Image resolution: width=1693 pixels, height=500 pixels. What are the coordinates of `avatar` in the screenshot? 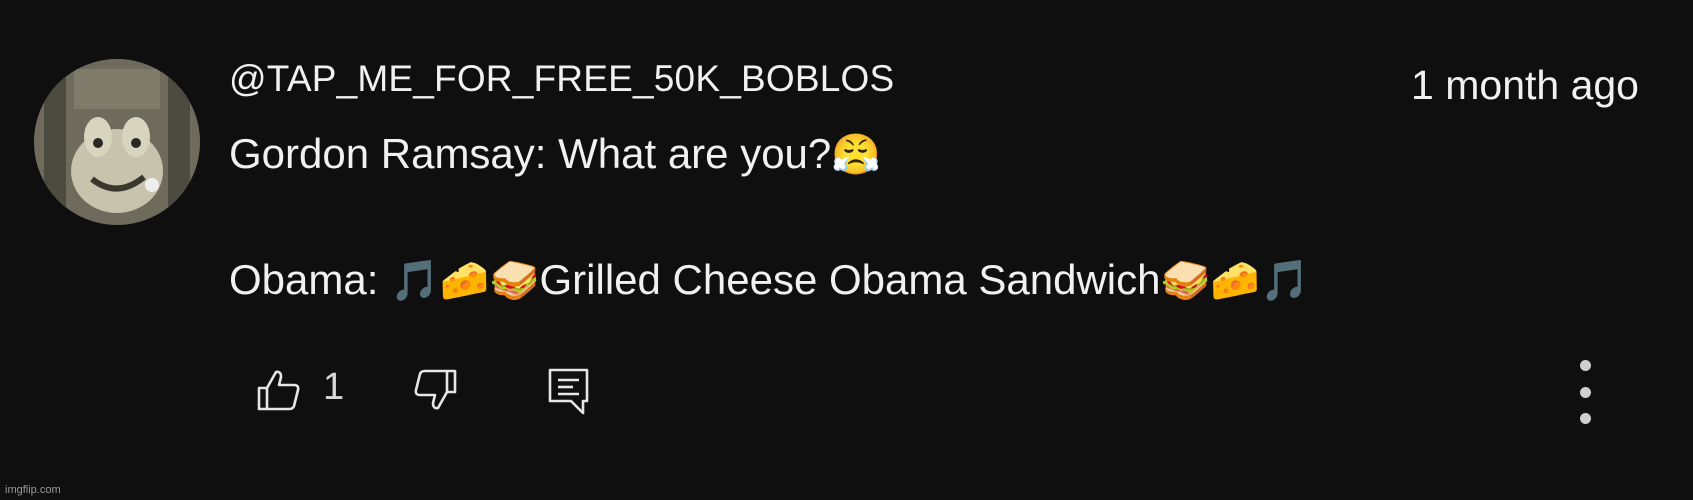 It's located at (117, 142).